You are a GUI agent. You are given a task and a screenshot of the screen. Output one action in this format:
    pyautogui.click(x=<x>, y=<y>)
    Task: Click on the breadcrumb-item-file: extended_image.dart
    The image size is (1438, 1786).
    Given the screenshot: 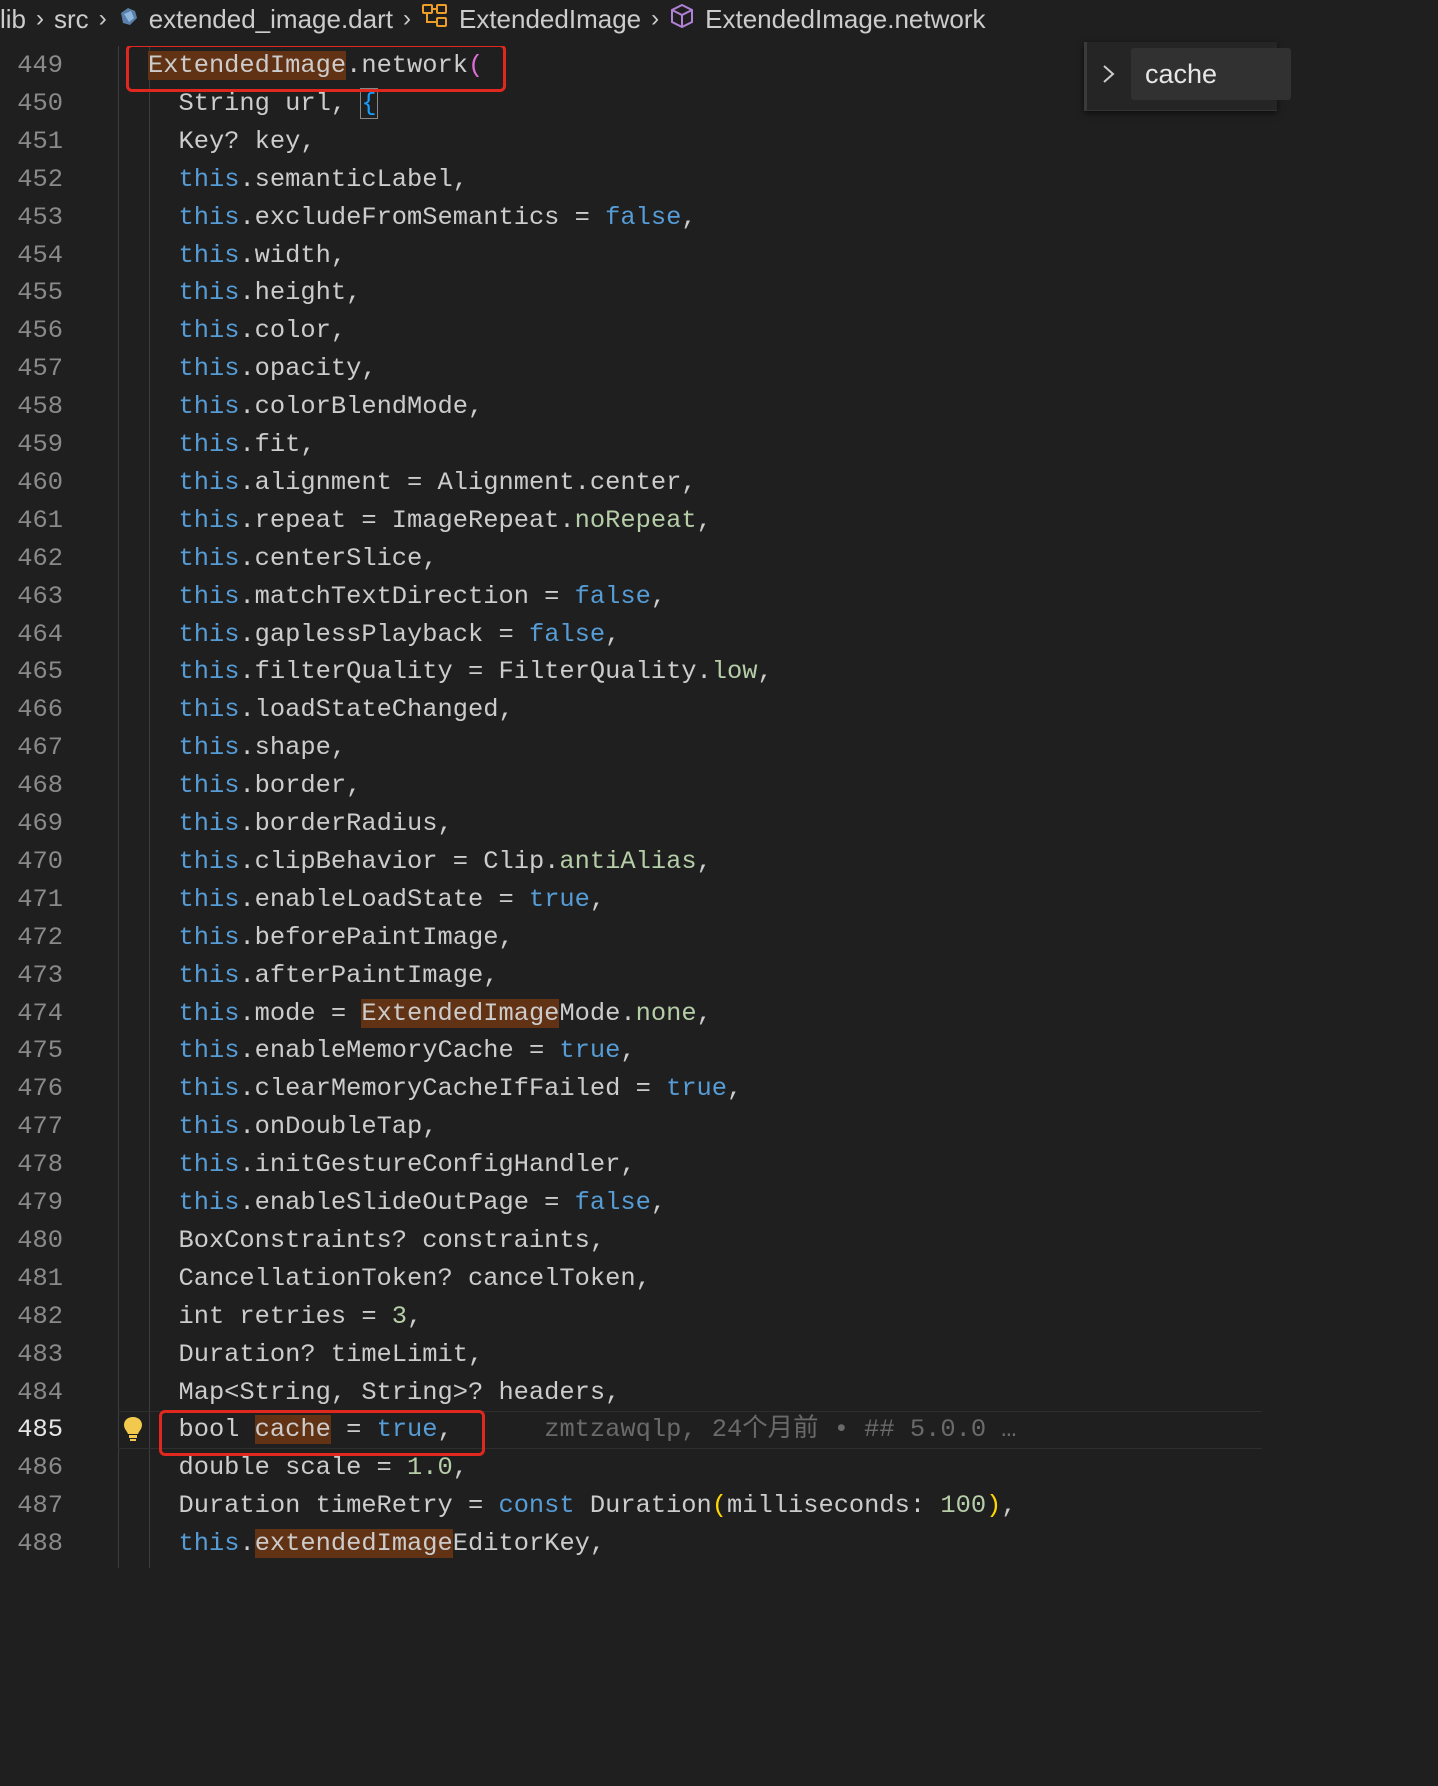 What is the action you would take?
    pyautogui.click(x=255, y=19)
    